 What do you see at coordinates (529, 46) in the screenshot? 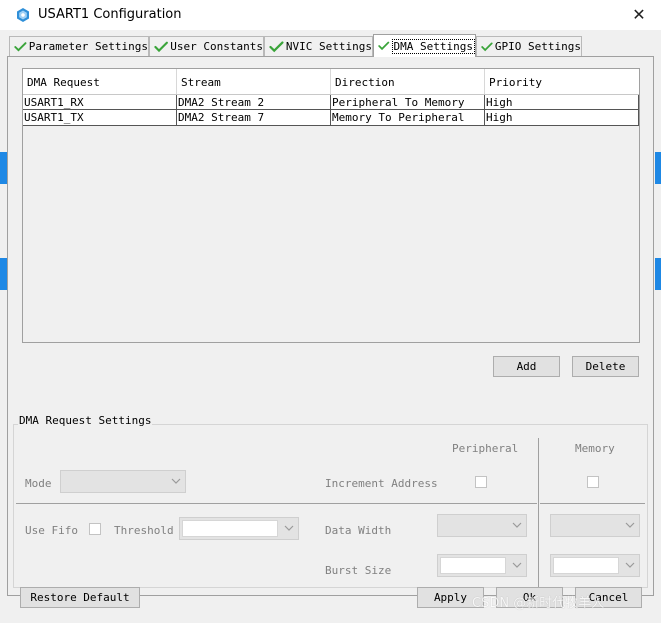
I see `tab-gpio-settings: GPIO Settings` at bounding box center [529, 46].